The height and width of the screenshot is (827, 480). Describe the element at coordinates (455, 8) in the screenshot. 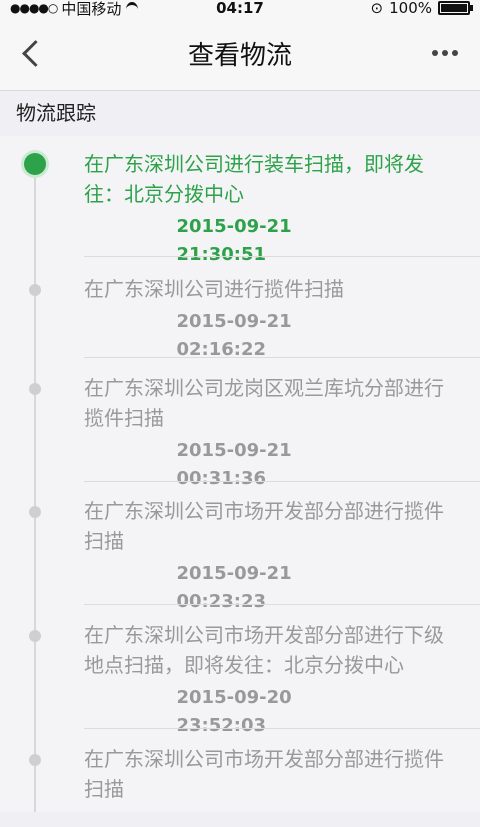

I see `battery-icon` at that location.